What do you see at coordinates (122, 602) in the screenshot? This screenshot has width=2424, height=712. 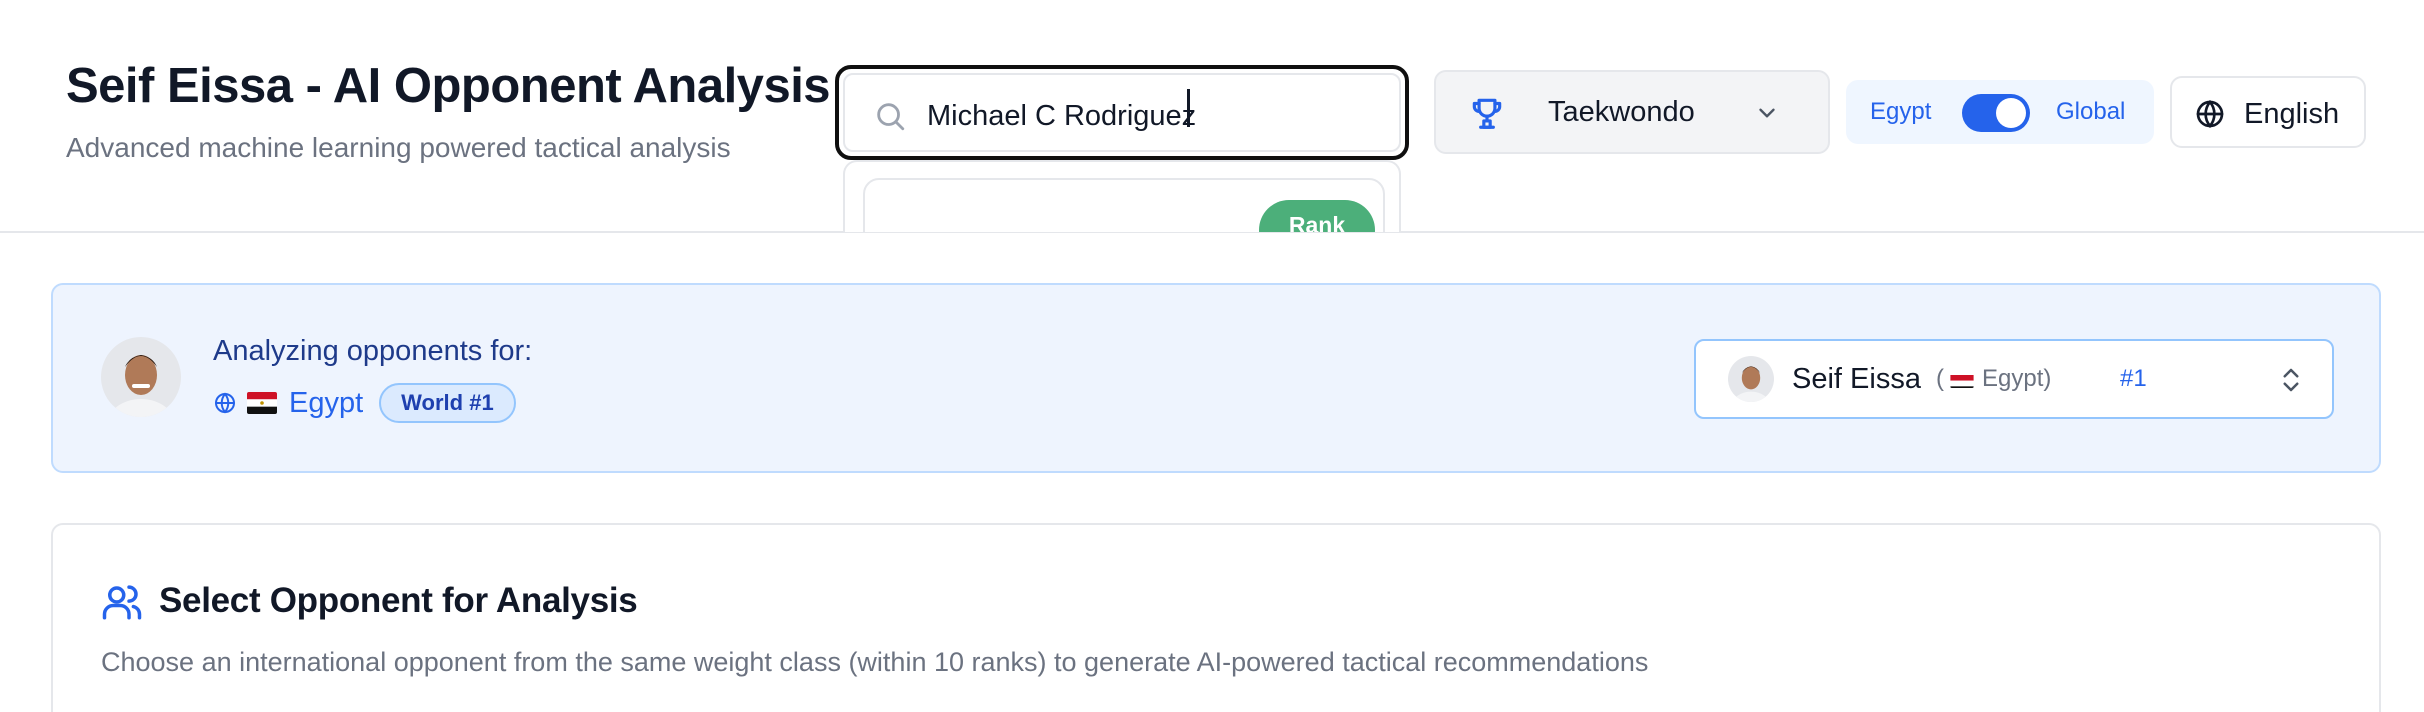 I see `users-icon` at bounding box center [122, 602].